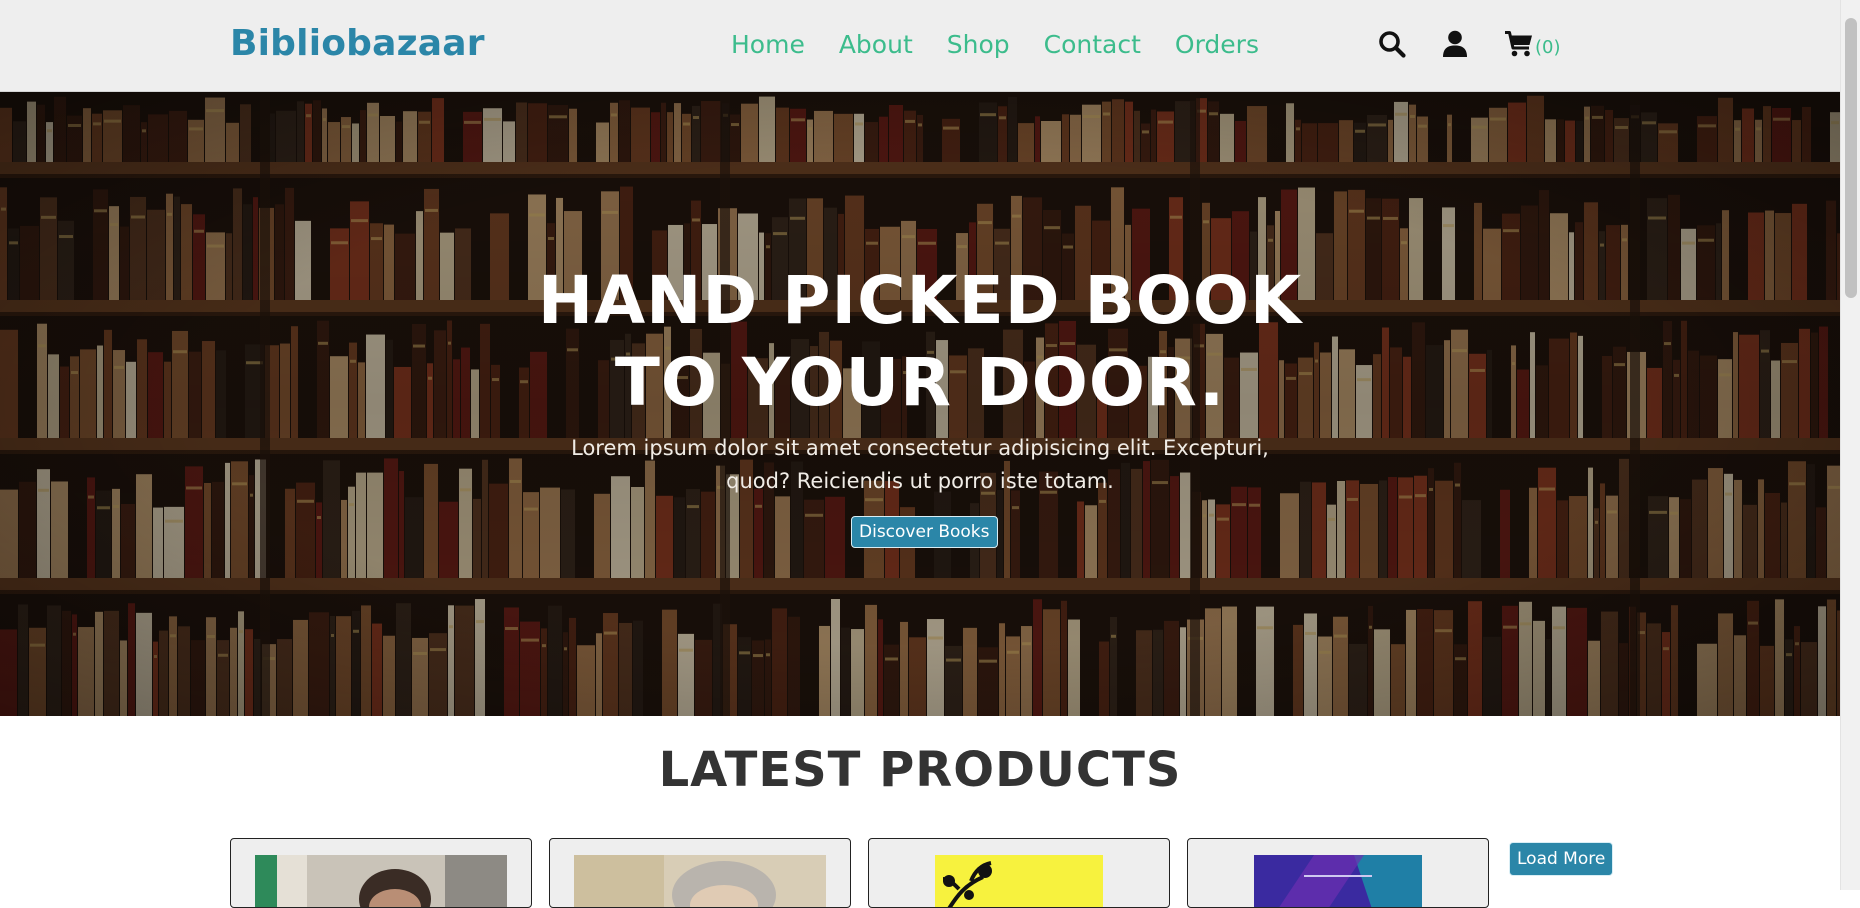 This screenshot has width=1860, height=908. What do you see at coordinates (1850, 445) in the screenshot?
I see `page-scrollbar` at bounding box center [1850, 445].